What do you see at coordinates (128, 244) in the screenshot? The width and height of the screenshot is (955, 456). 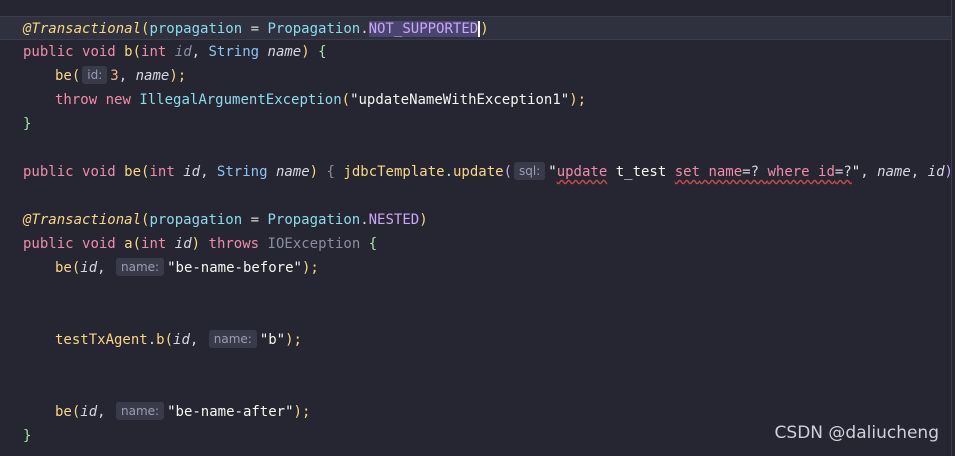 I see `method-name-a: a` at bounding box center [128, 244].